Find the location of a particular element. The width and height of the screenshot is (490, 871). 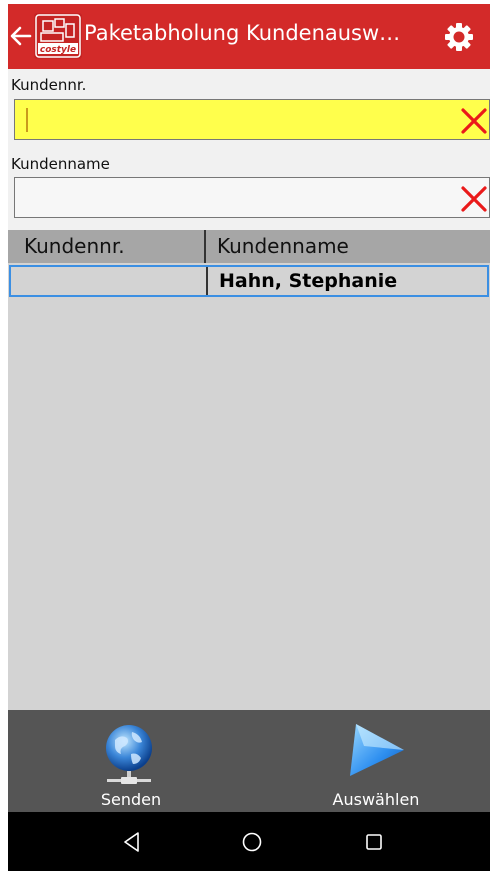

column-header-kundenname: Kundenname is located at coordinates (283, 246).